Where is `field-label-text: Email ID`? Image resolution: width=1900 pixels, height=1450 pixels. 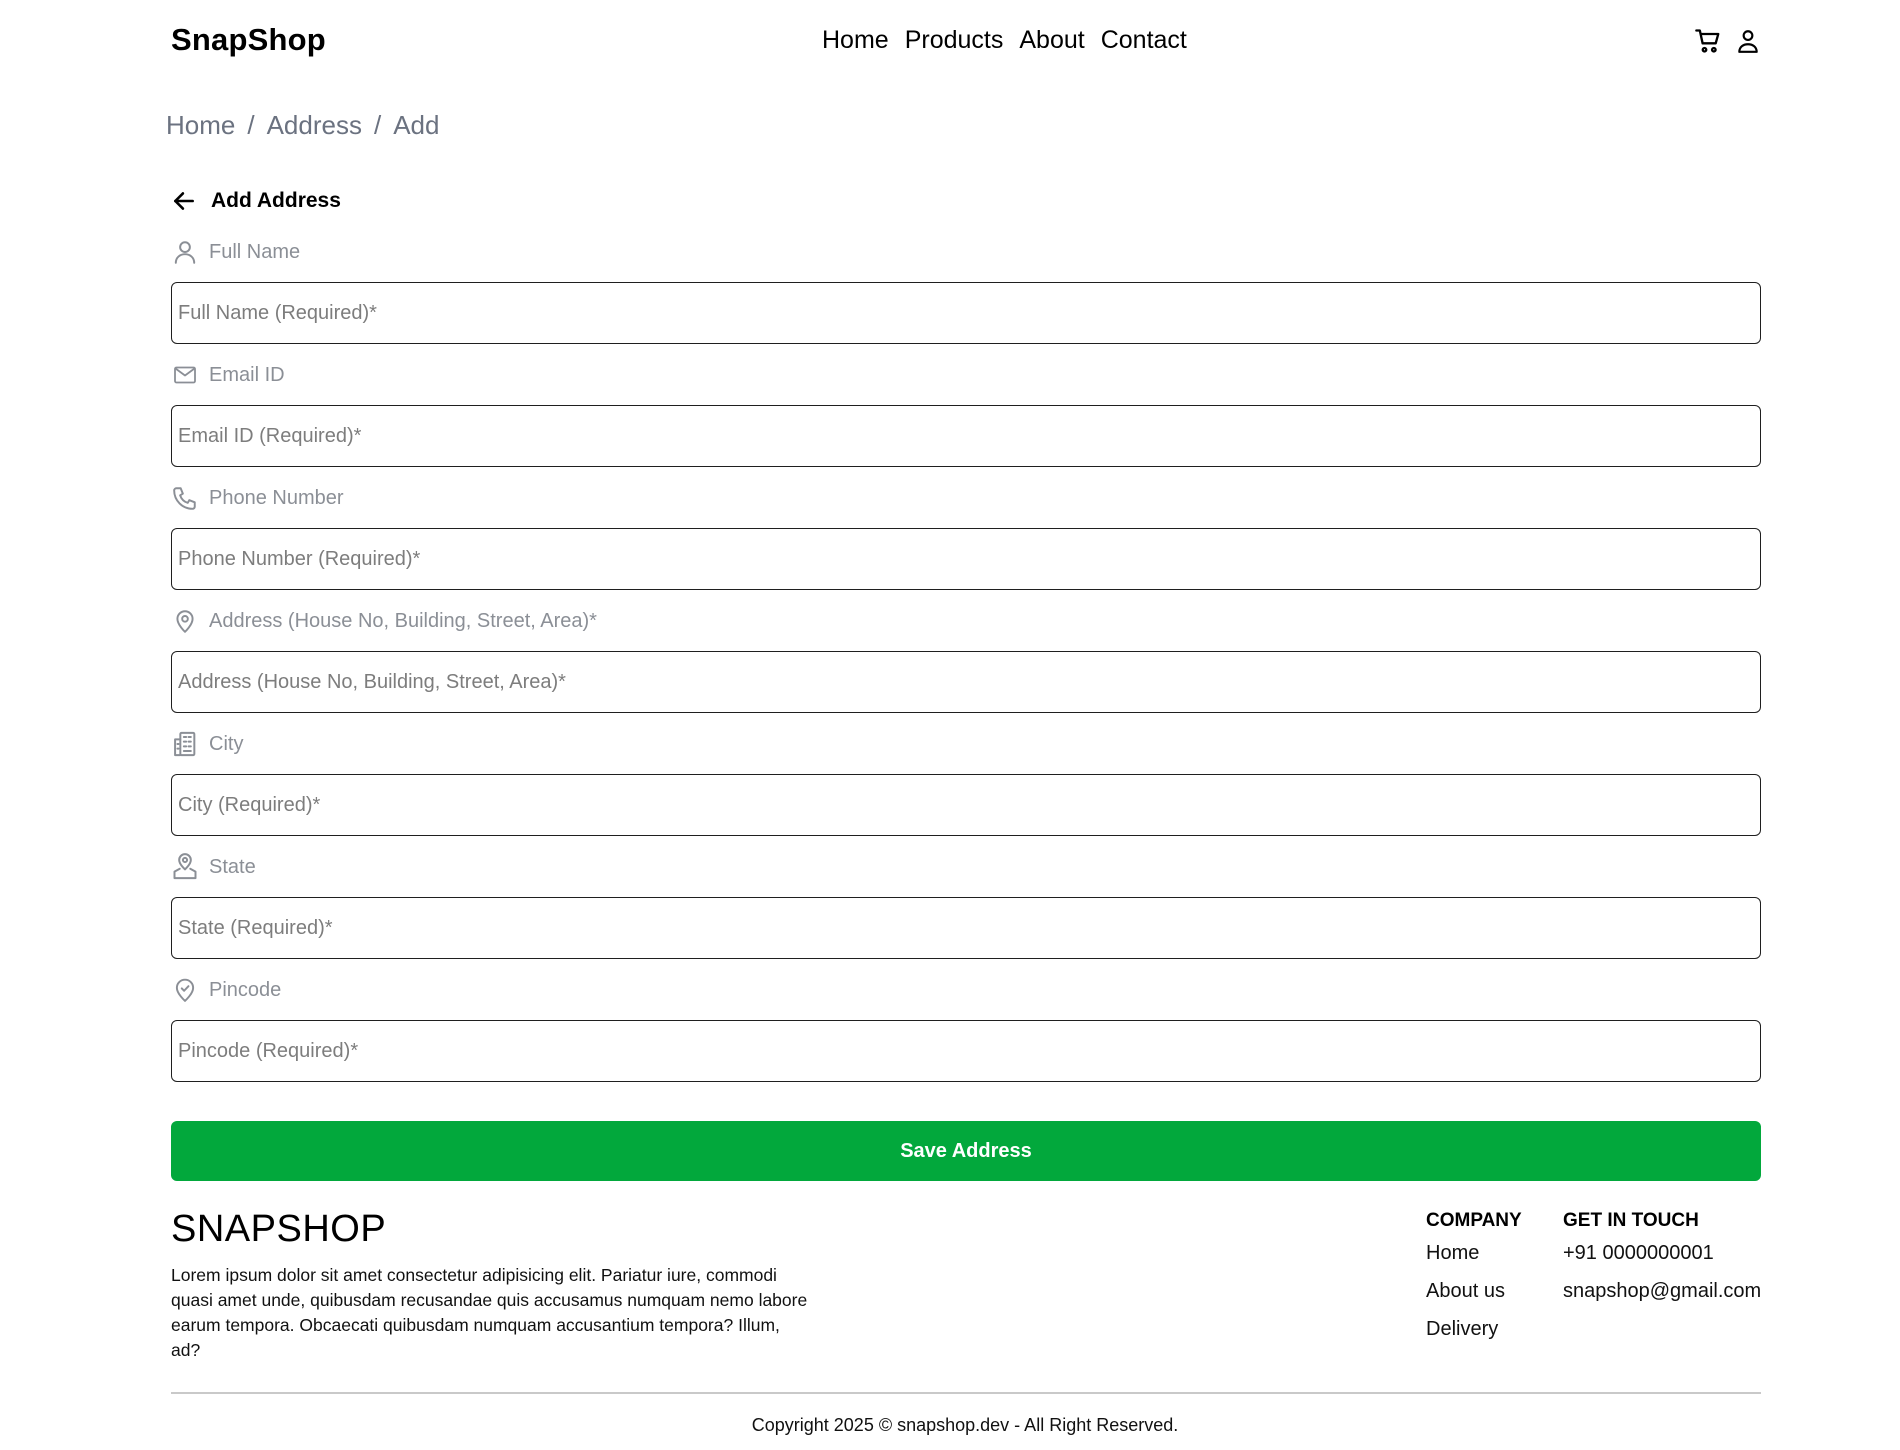 field-label-text: Email ID is located at coordinates (247, 374).